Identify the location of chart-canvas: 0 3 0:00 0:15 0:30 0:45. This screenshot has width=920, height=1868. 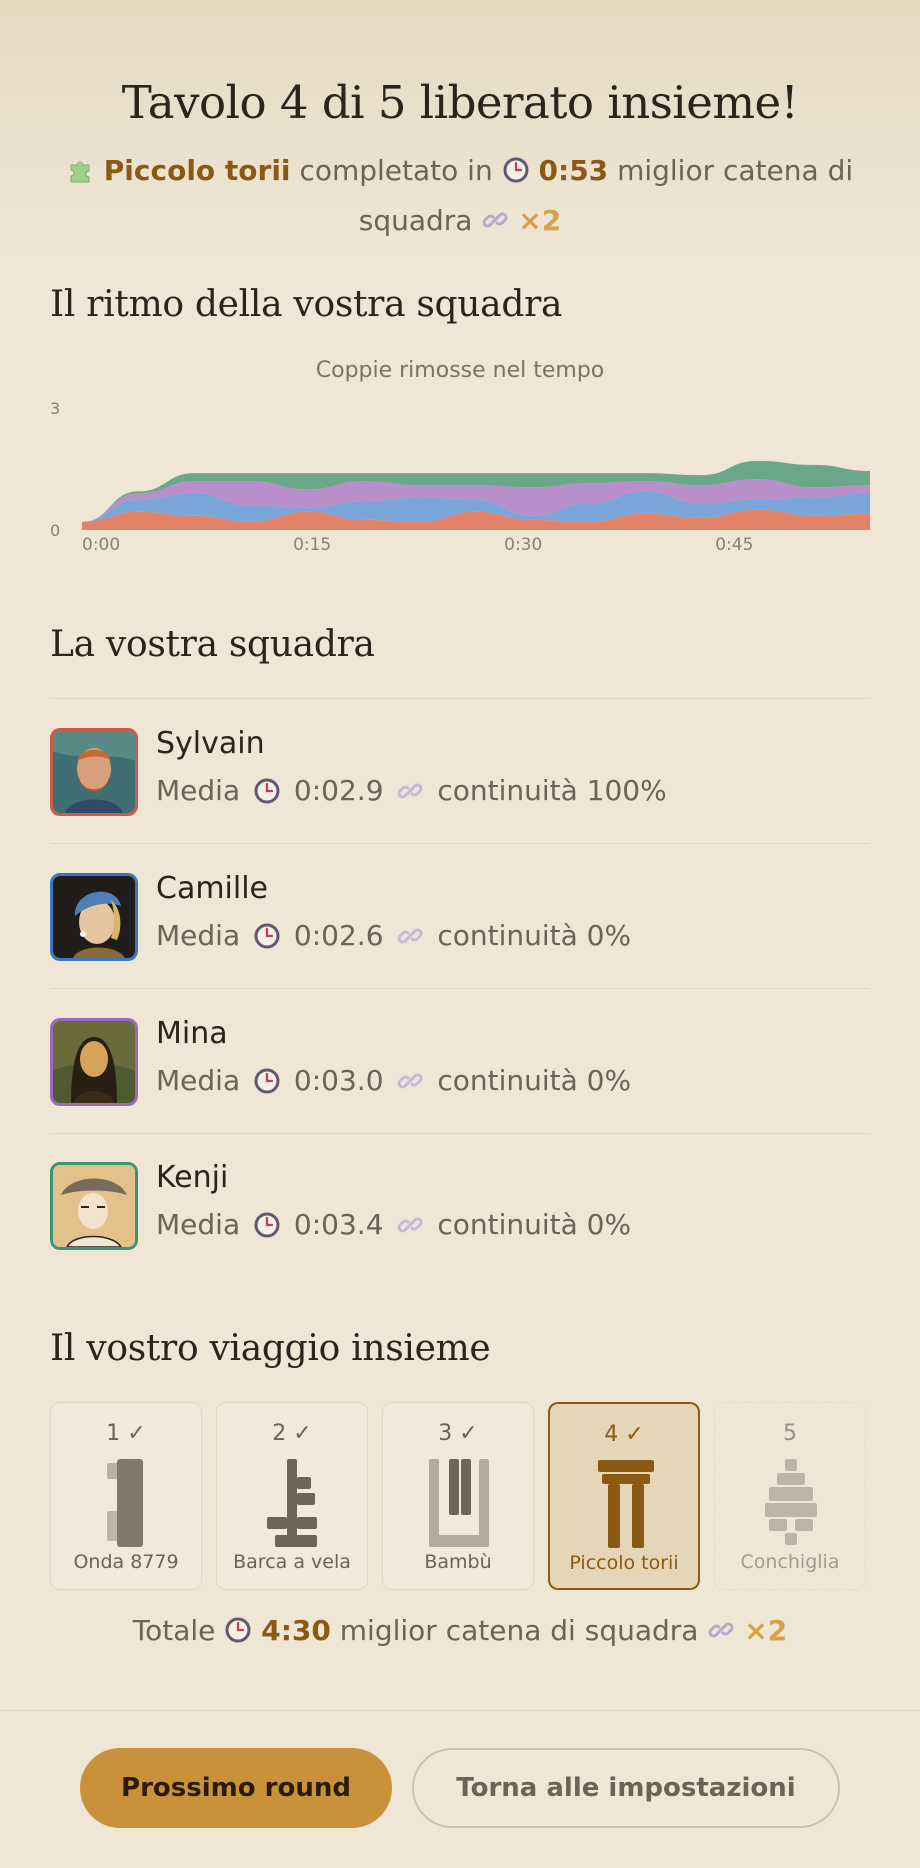
(460, 477).